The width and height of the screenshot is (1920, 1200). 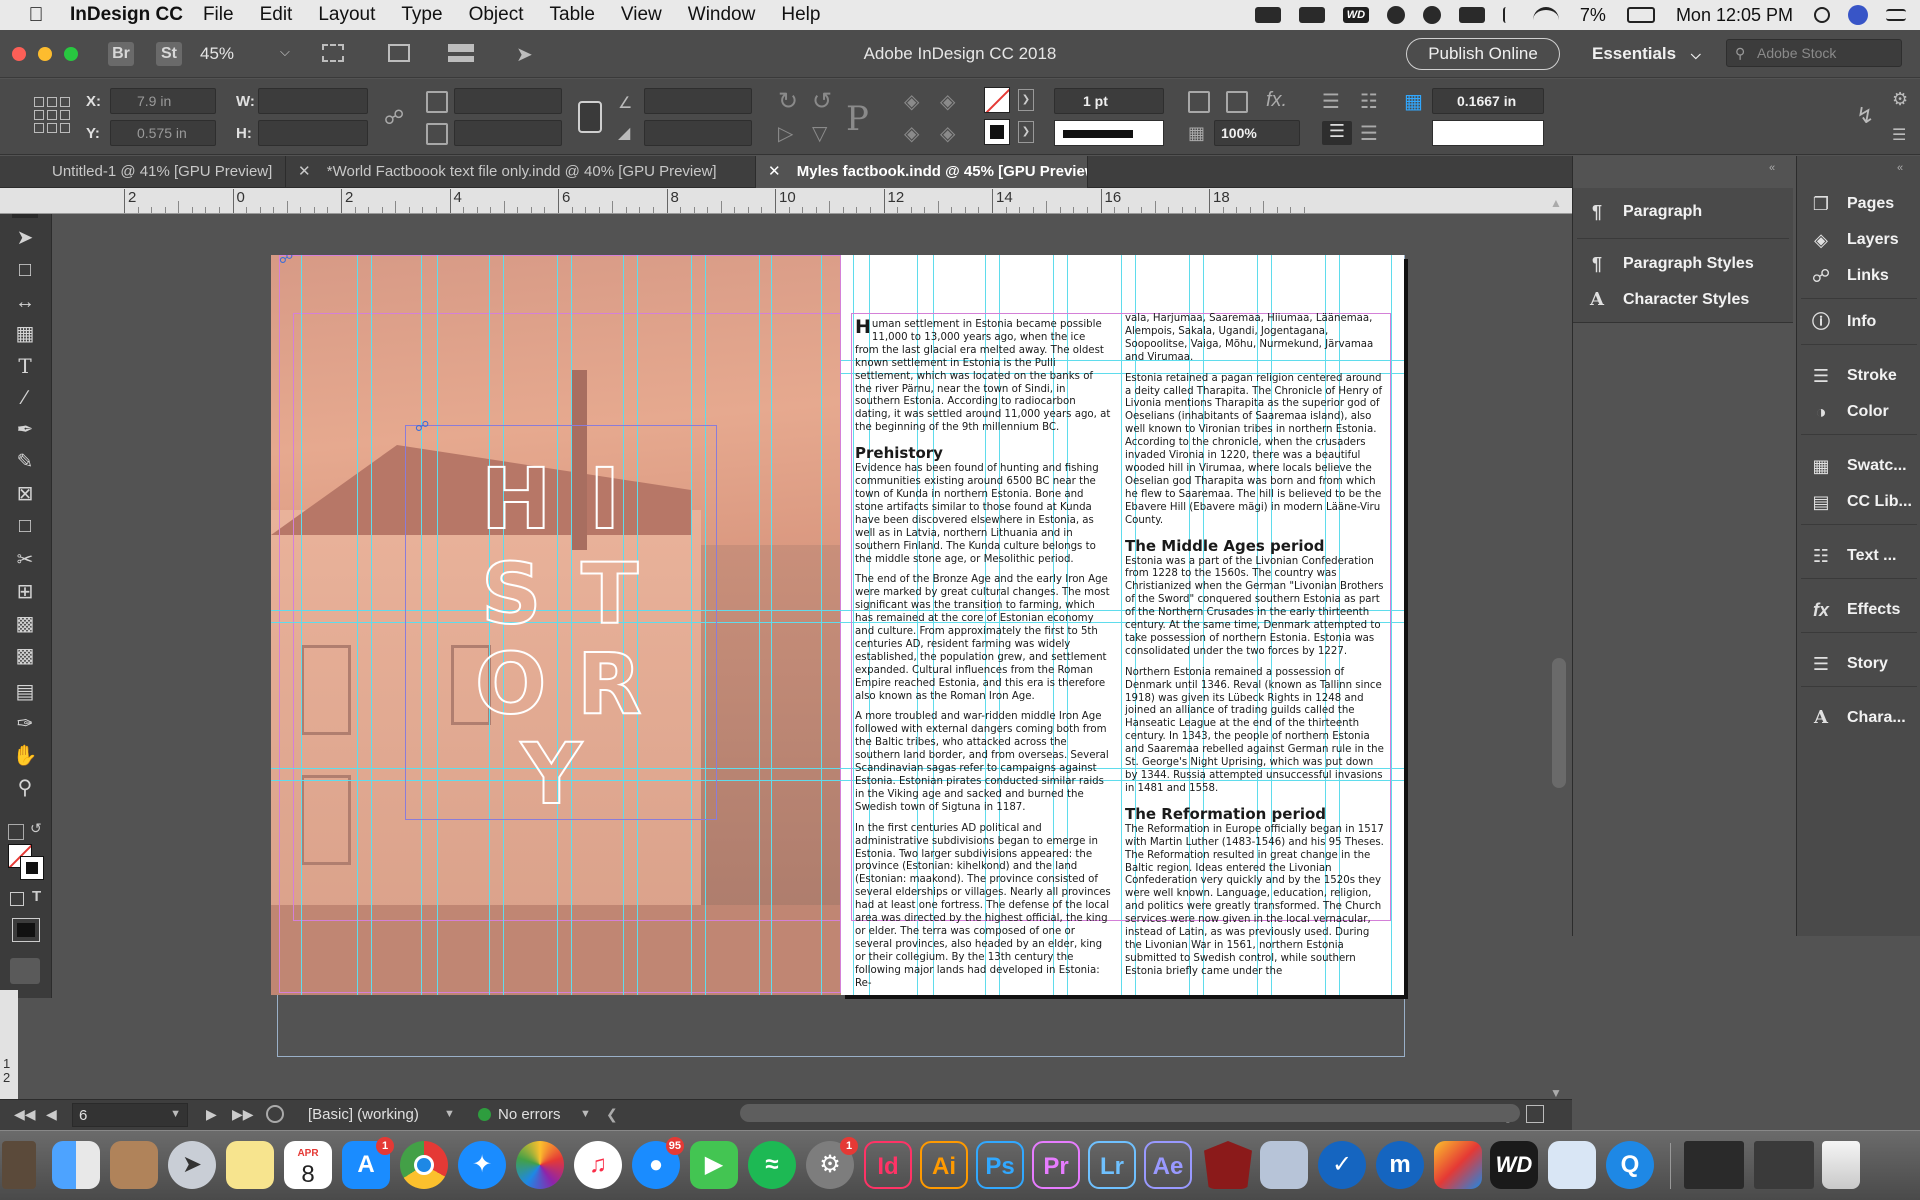 What do you see at coordinates (143, 172) in the screenshot?
I see `tab-untitled: Untitled-1 @ 41% [GPU Preview]` at bounding box center [143, 172].